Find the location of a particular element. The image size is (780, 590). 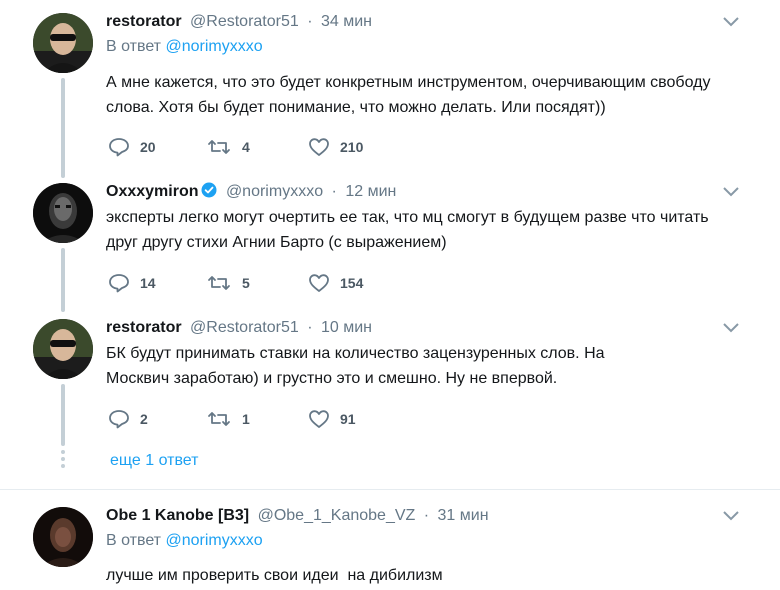

verified-badge-icon is located at coordinates (209, 190).